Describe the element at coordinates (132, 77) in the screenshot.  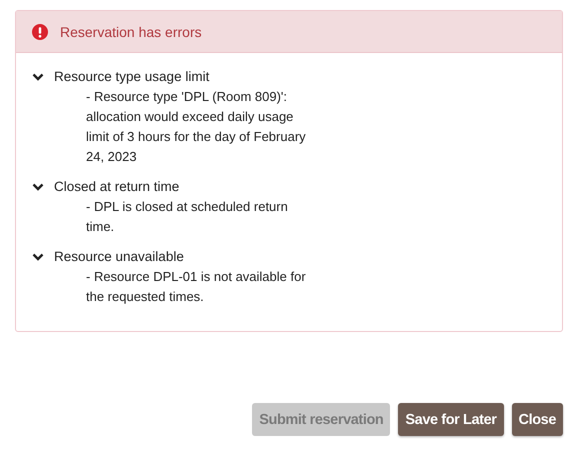
I see `error-heading: Resource type usage limit` at that location.